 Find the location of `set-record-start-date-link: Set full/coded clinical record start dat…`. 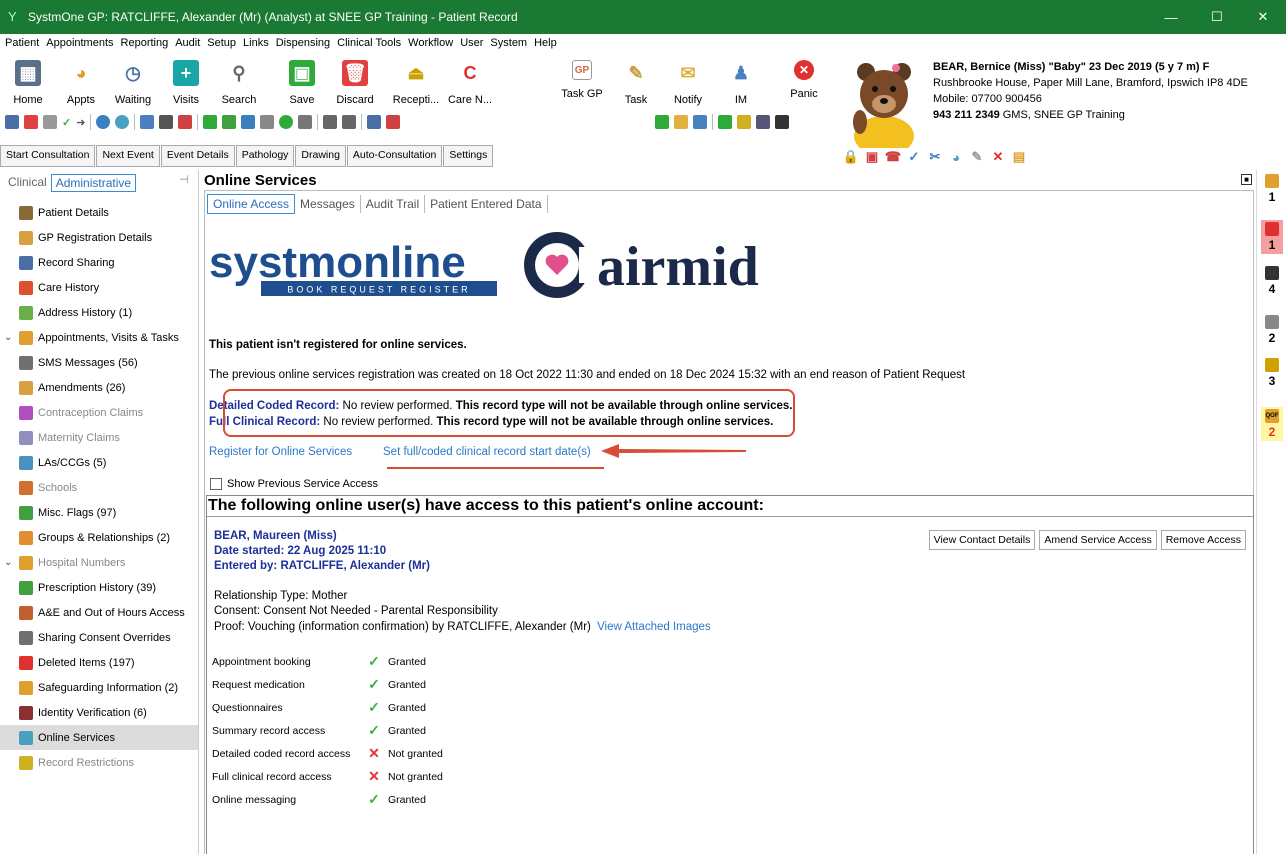

set-record-start-date-link: Set full/coded clinical record start dat… is located at coordinates (487, 452).